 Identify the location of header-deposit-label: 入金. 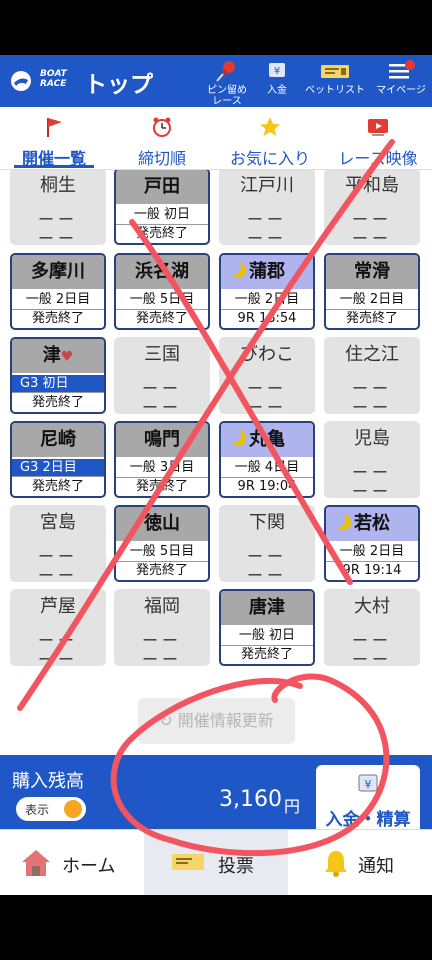
(277, 90).